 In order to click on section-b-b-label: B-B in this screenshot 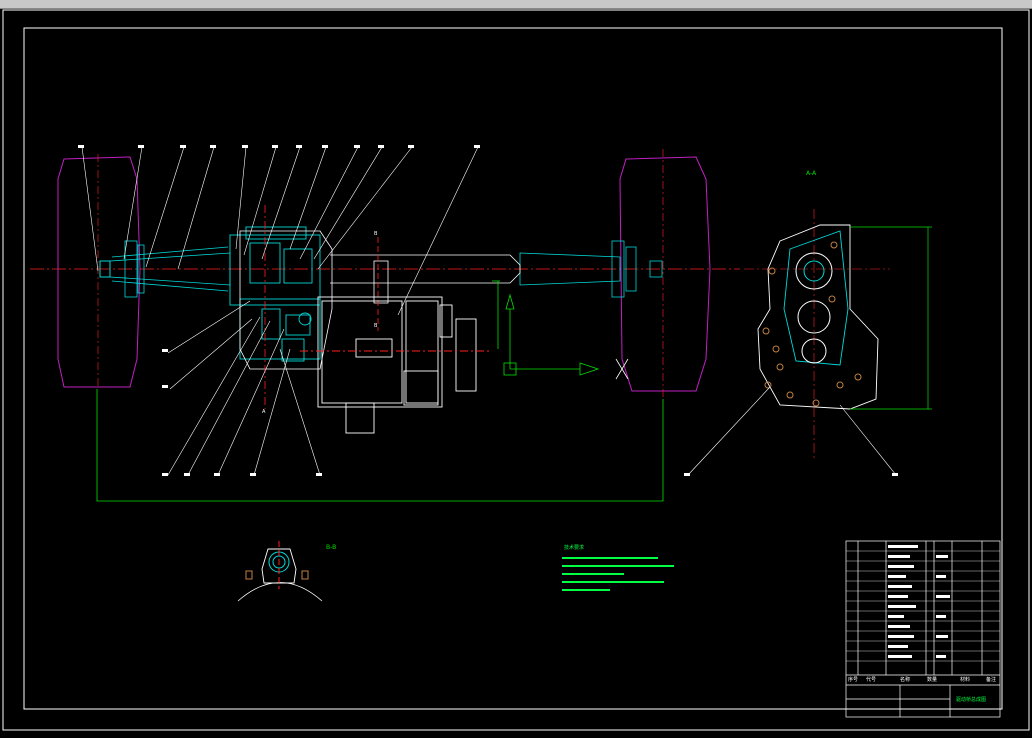, I will do `click(331, 547)`.